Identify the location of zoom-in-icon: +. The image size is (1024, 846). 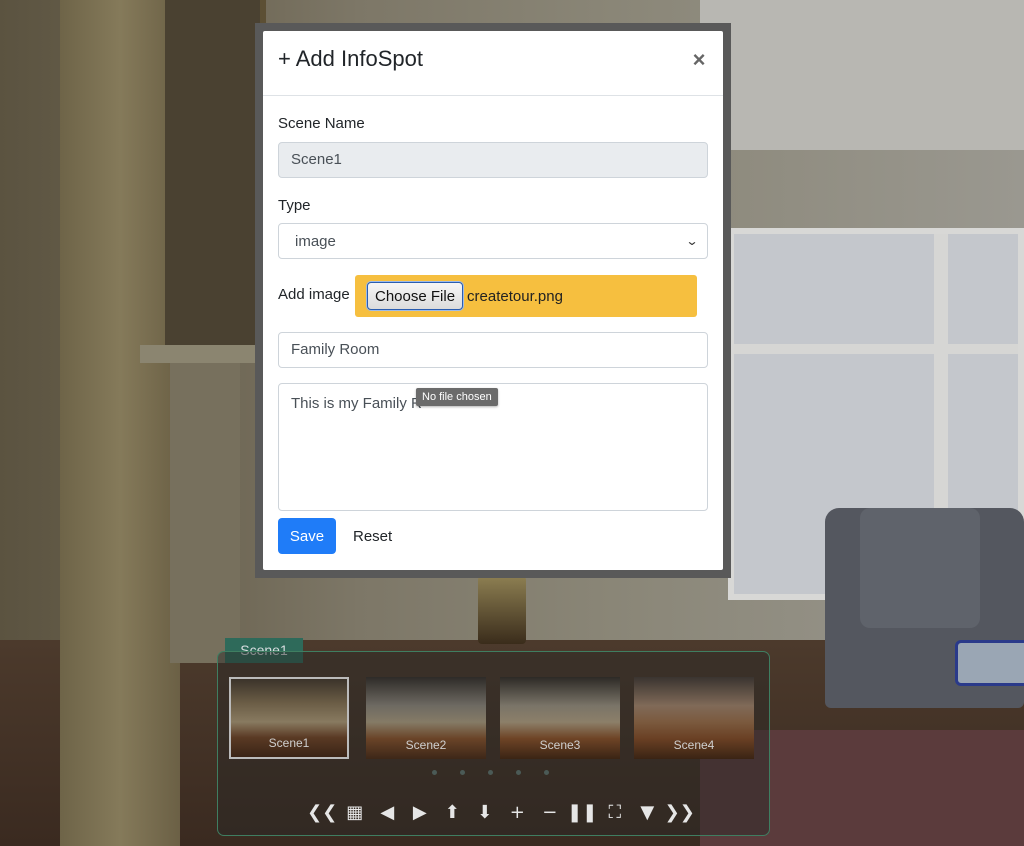
(517, 812).